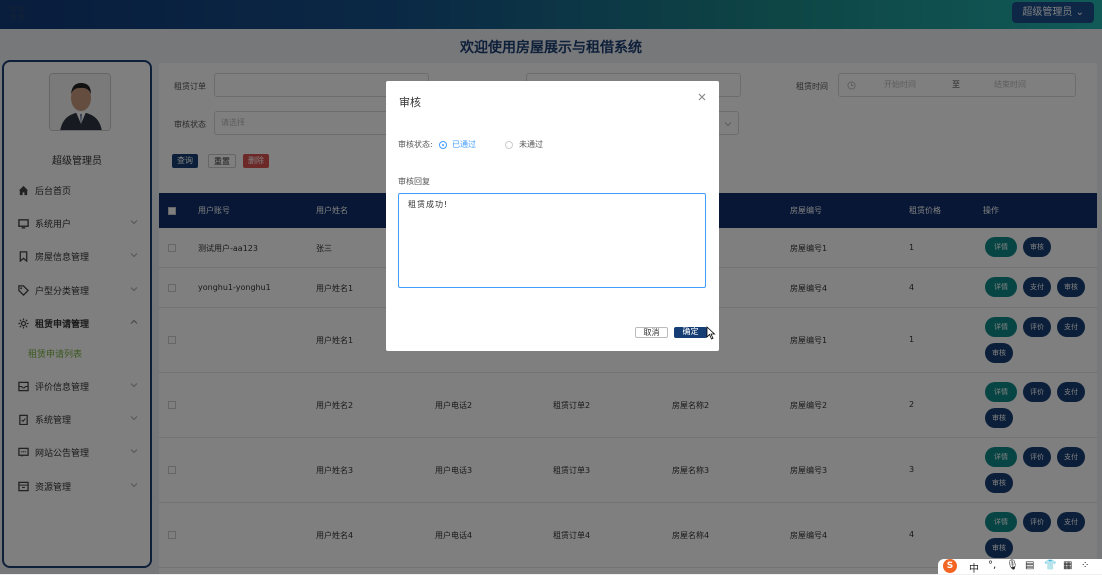  Describe the element at coordinates (651, 332) in the screenshot. I see `cancel-button: 取消` at that location.